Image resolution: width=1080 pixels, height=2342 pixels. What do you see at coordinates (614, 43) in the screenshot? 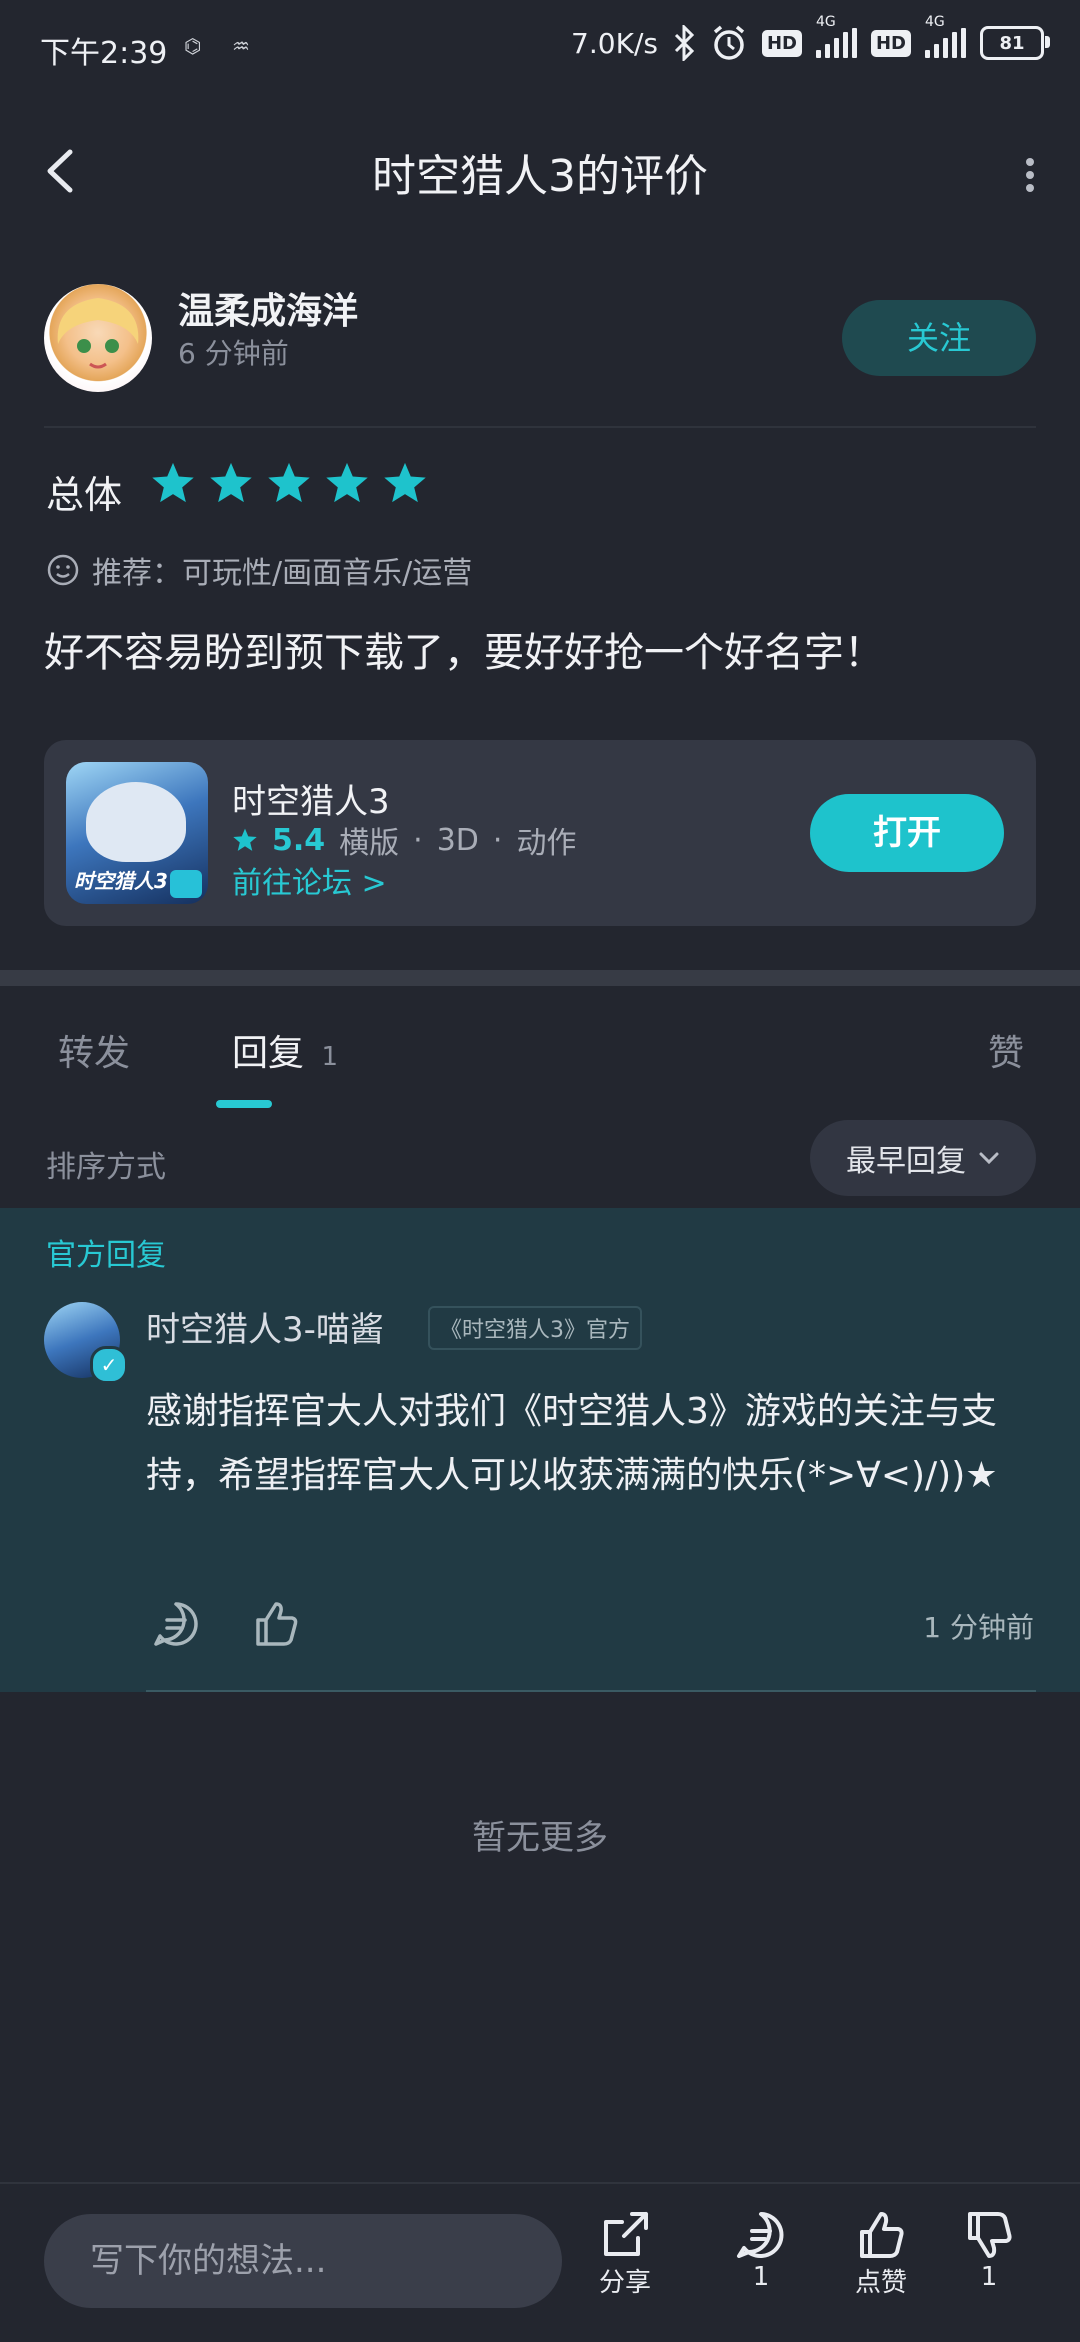
I see `net-speed: 7.0K/s` at bounding box center [614, 43].